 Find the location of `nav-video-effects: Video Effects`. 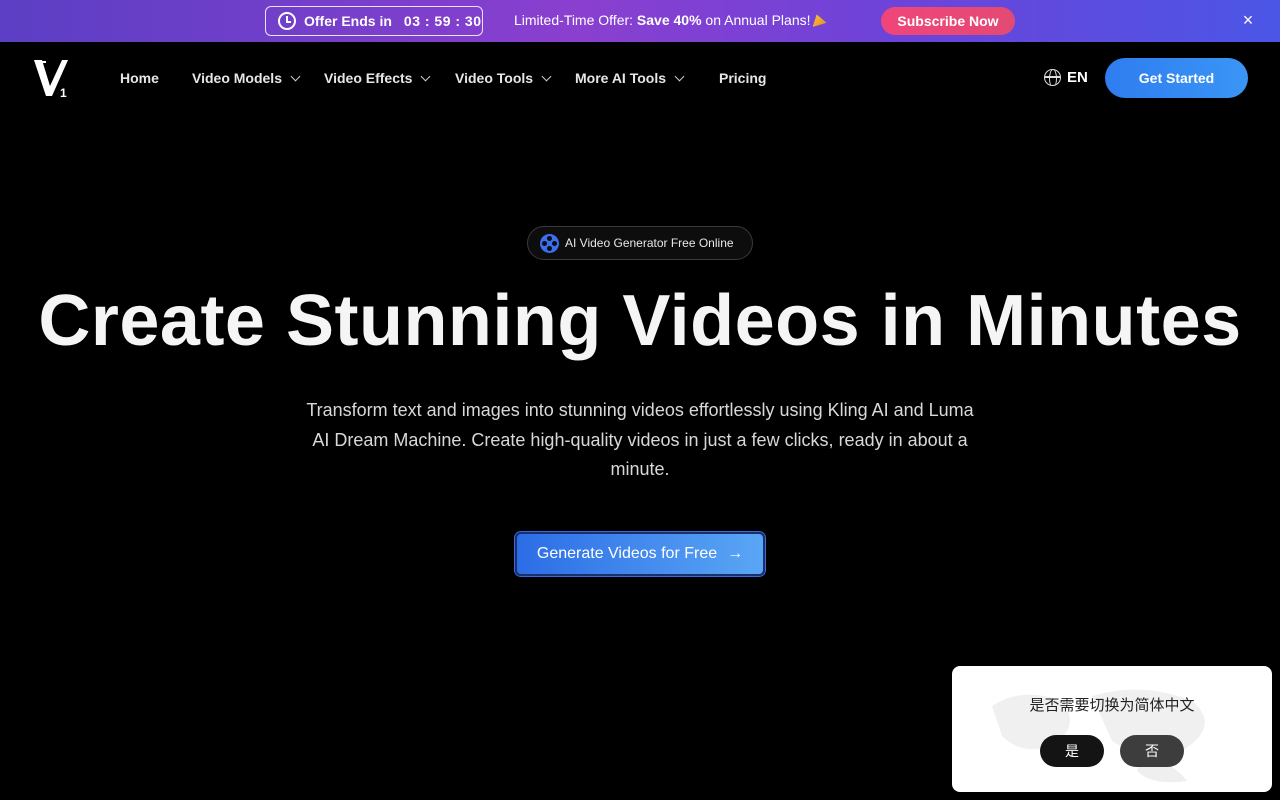

nav-video-effects: Video Effects is located at coordinates (377, 78).